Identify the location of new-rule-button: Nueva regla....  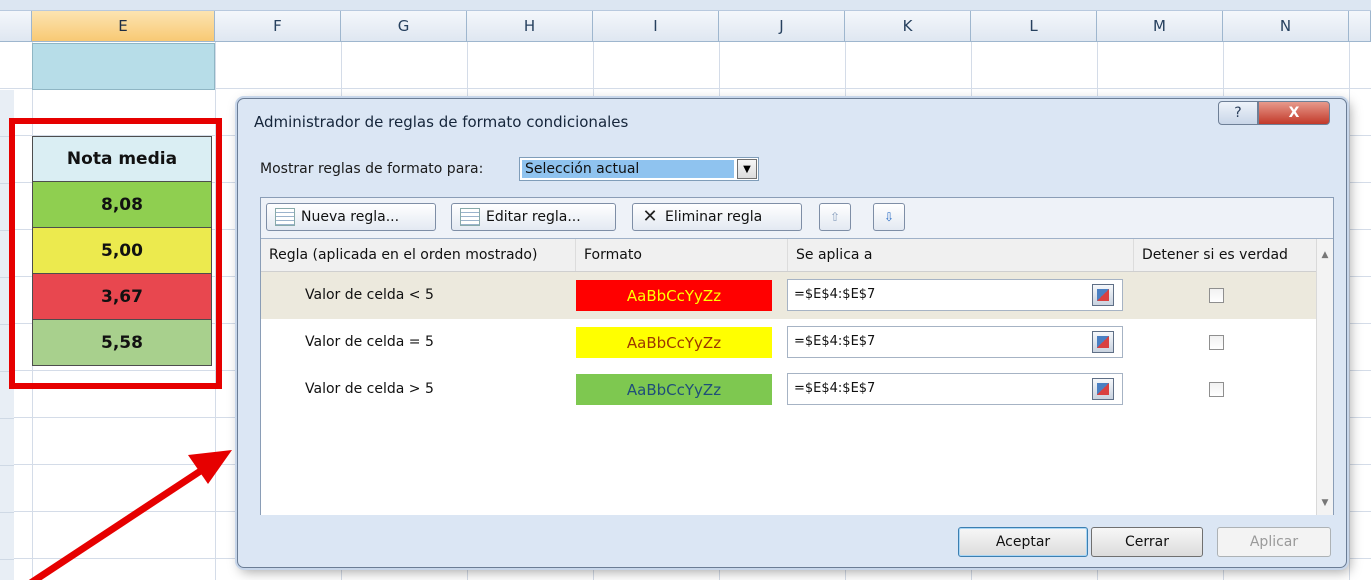
(351, 217).